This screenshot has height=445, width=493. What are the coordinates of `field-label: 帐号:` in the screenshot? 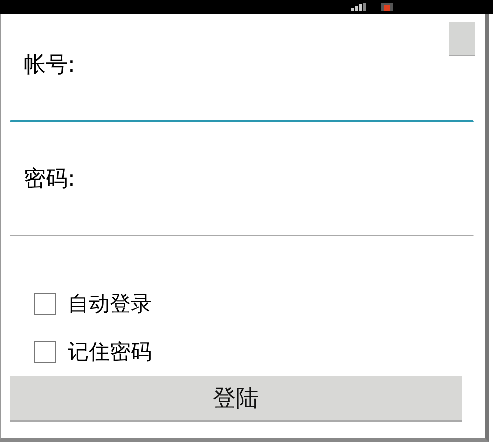 It's located at (50, 66).